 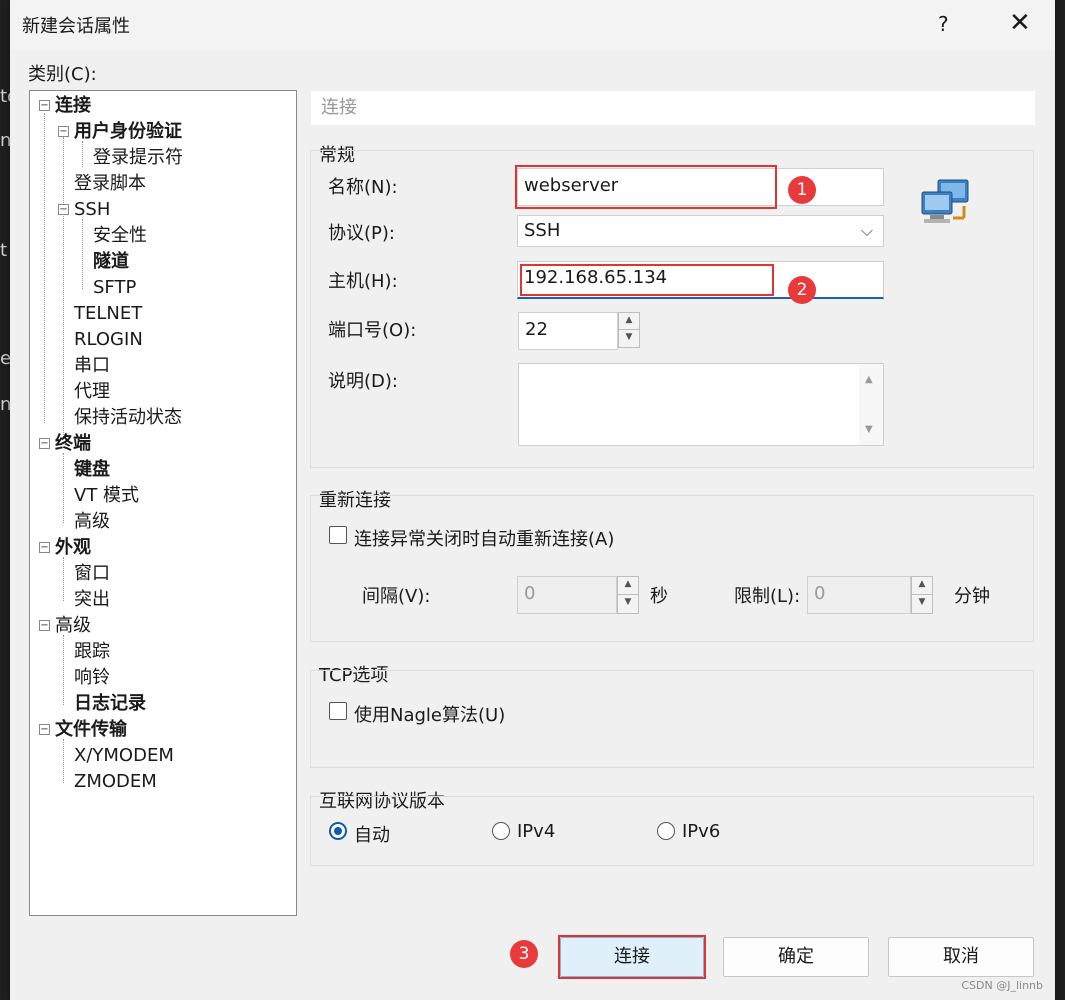 What do you see at coordinates (92, 652) in the screenshot?
I see `tree-item-trace: 跟踪` at bounding box center [92, 652].